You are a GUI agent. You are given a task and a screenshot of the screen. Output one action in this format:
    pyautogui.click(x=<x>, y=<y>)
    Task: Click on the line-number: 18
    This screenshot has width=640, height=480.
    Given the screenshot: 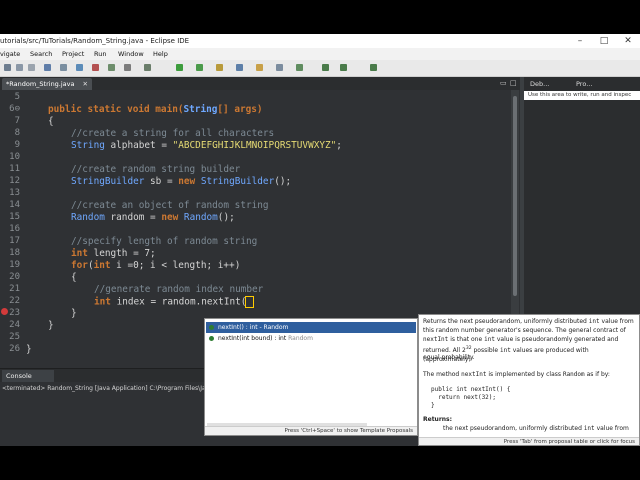 What is the action you would take?
    pyautogui.click(x=14, y=253)
    